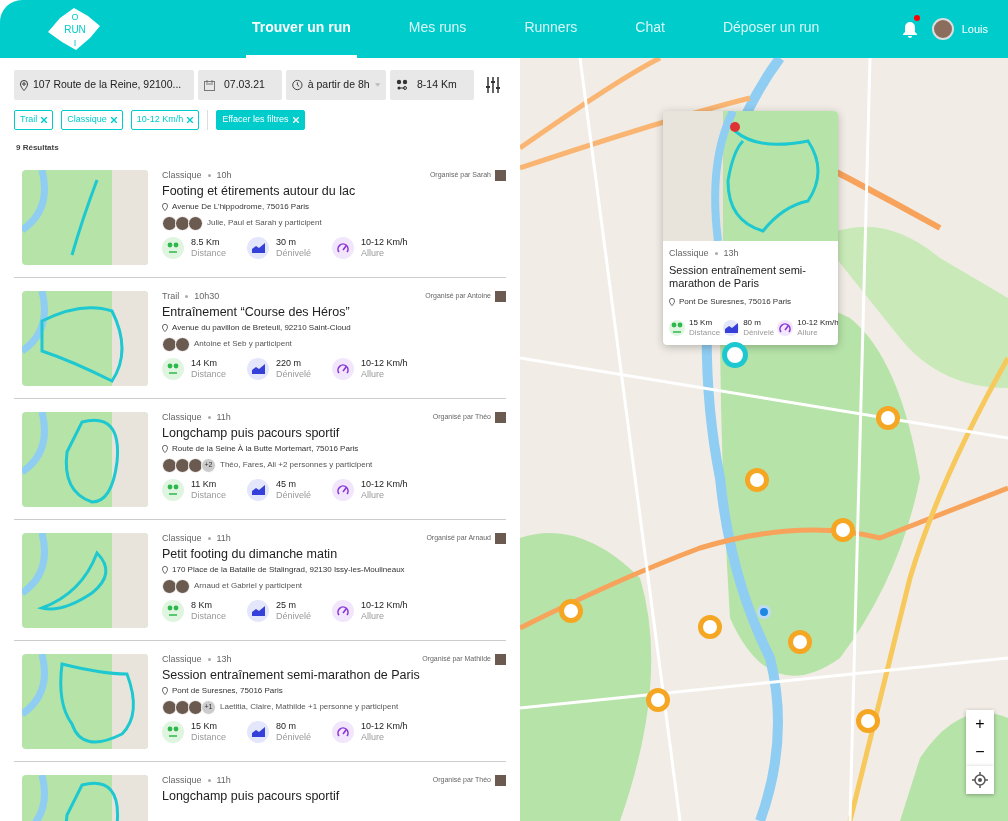 This screenshot has height=821, width=1008. What do you see at coordinates (38, 148) in the screenshot?
I see `results-count: 9 Résultats` at bounding box center [38, 148].